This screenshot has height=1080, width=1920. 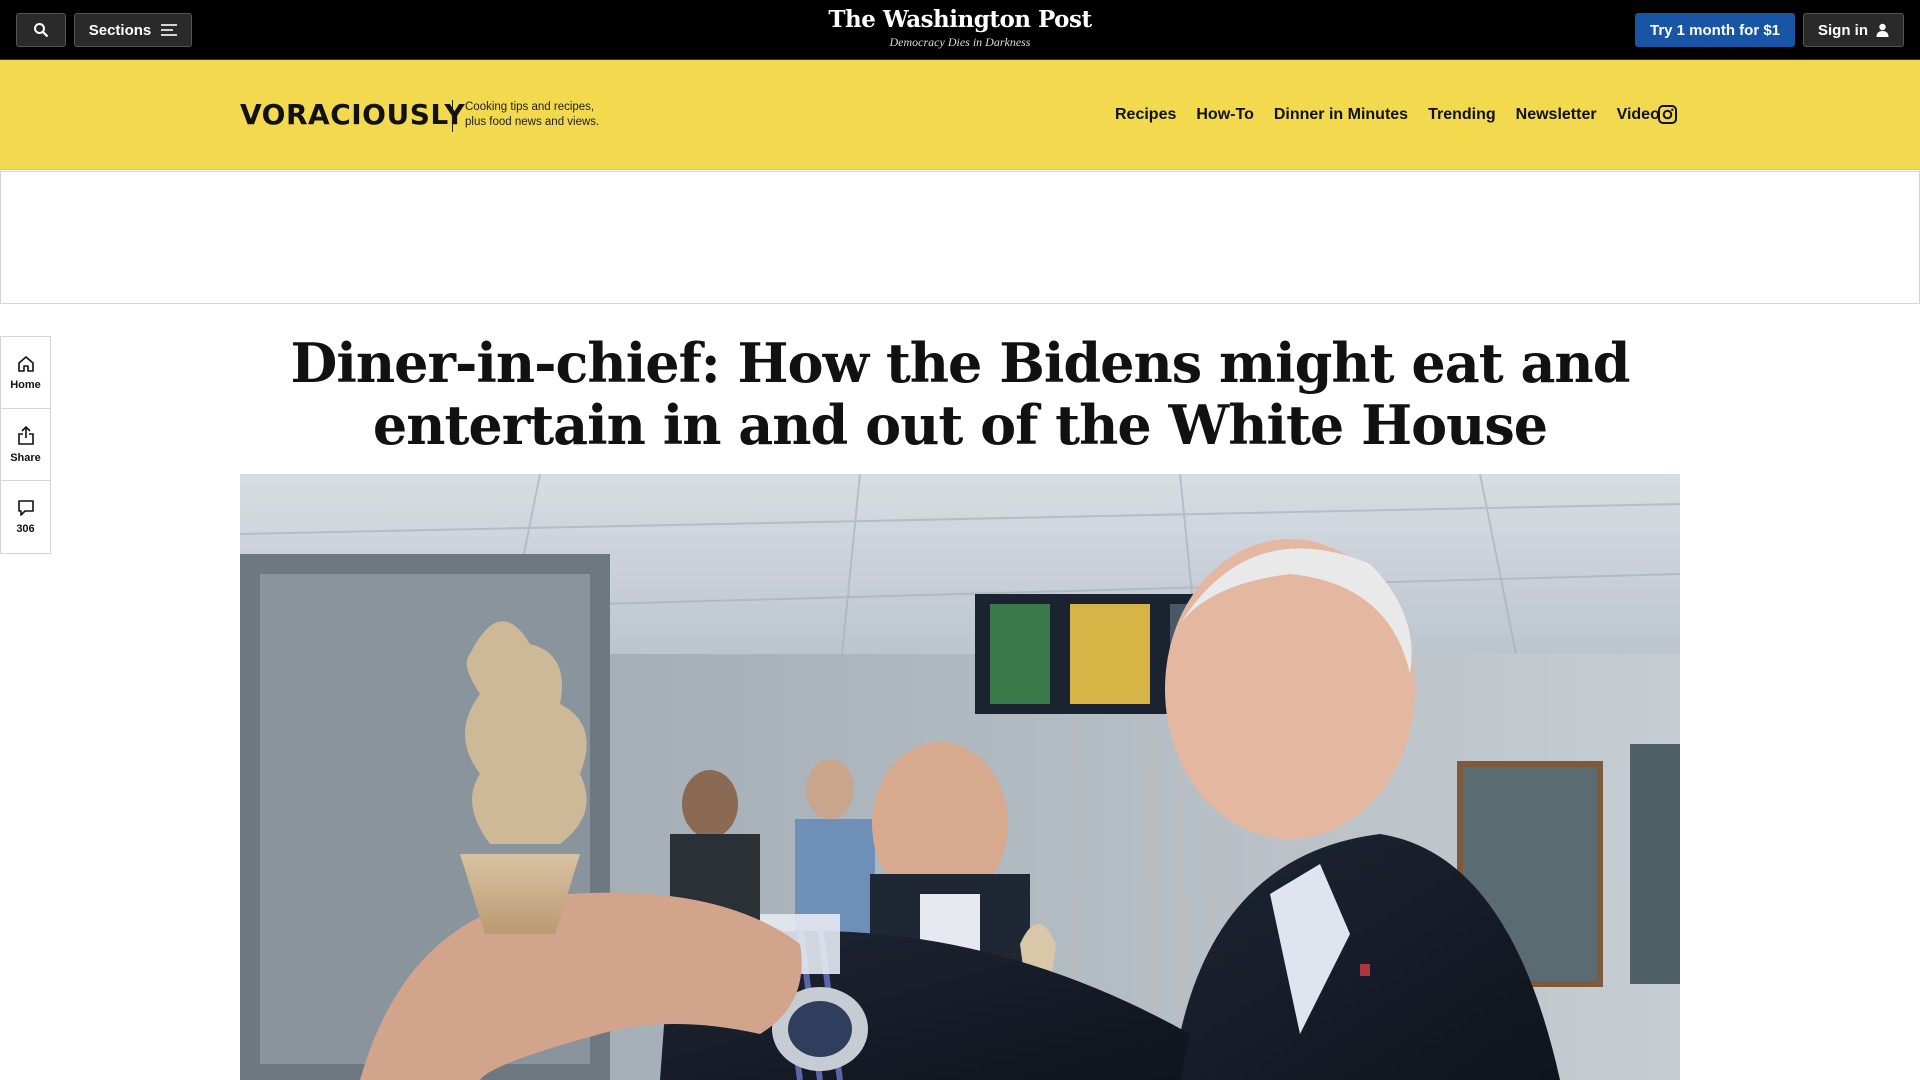 What do you see at coordinates (25, 384) in the screenshot?
I see `rail-home-label: Home` at bounding box center [25, 384].